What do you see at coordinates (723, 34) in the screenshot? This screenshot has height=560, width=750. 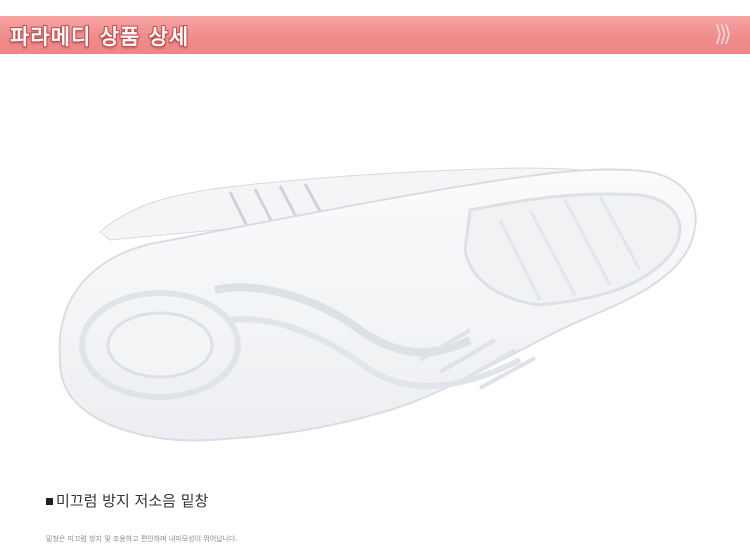 I see `chevron-right-icon: ⟩⟩⟩` at bounding box center [723, 34].